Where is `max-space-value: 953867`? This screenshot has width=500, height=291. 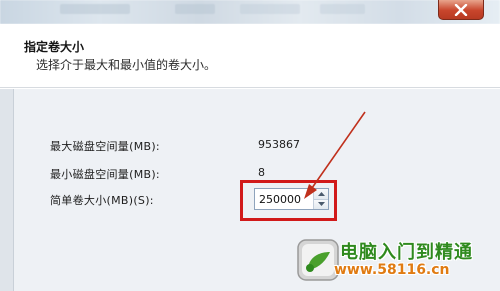
max-space-value: 953867 is located at coordinates (279, 144).